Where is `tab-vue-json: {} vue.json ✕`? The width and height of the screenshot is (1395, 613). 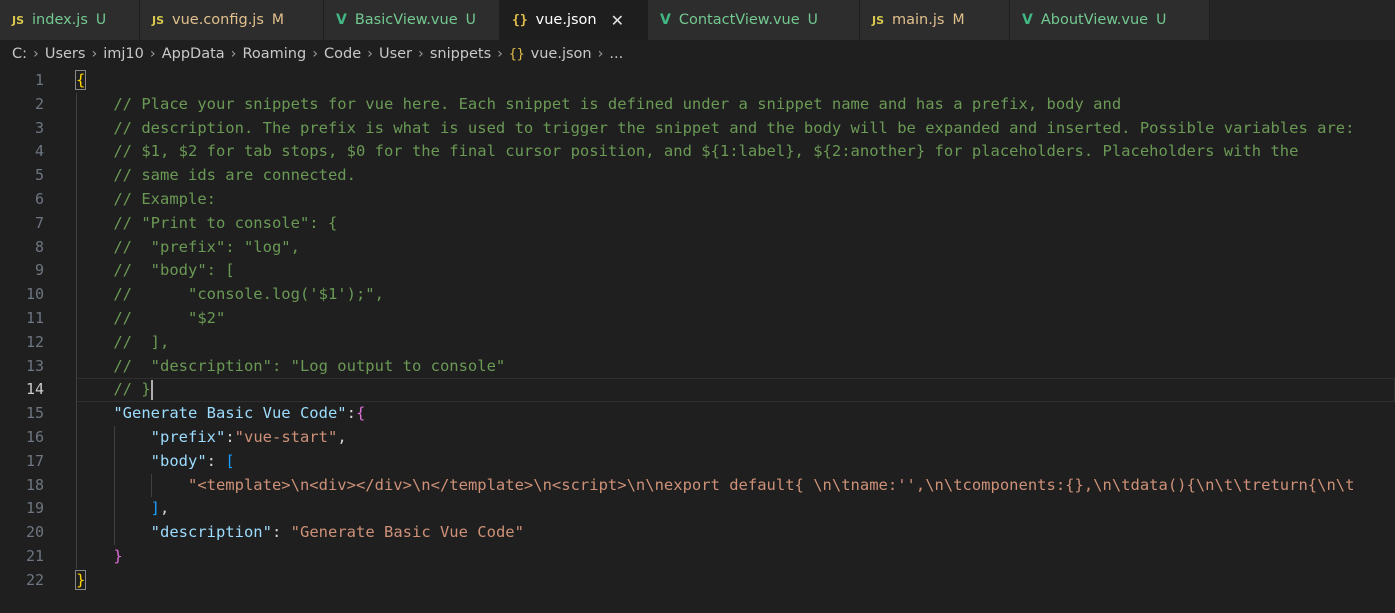 tab-vue-json: {} vue.json ✕ is located at coordinates (574, 20).